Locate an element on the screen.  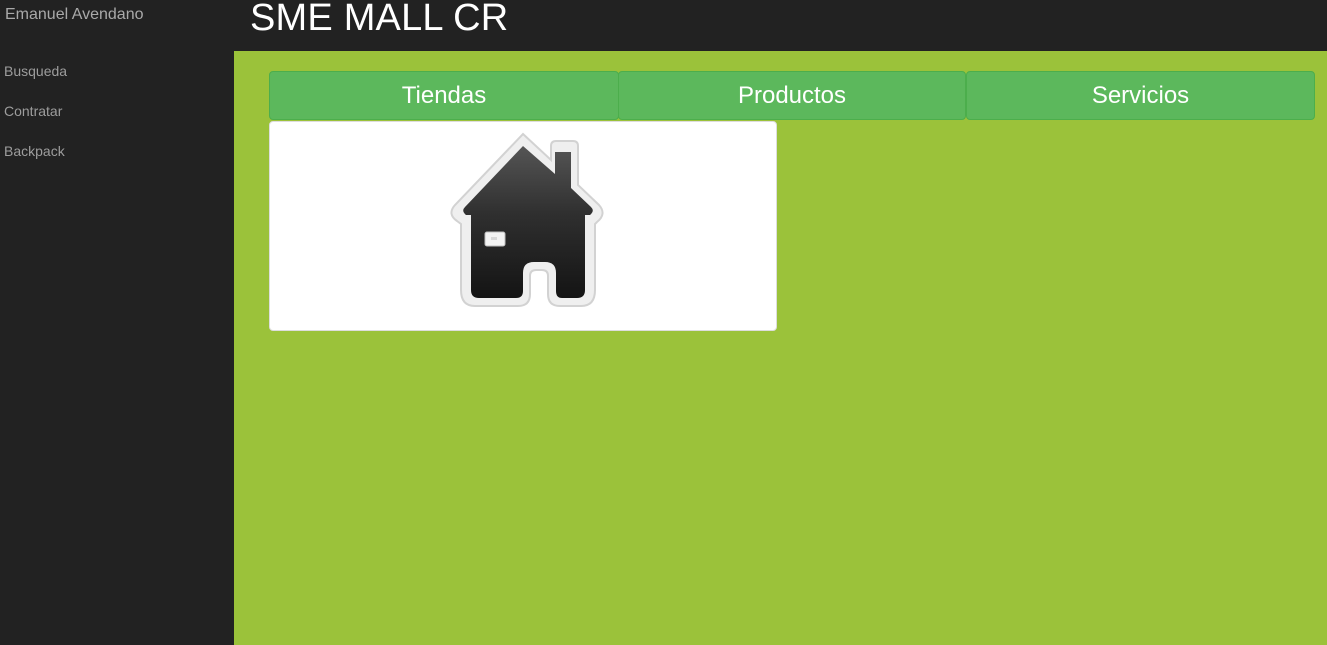
tab-servicios: Servicios is located at coordinates (1140, 95).